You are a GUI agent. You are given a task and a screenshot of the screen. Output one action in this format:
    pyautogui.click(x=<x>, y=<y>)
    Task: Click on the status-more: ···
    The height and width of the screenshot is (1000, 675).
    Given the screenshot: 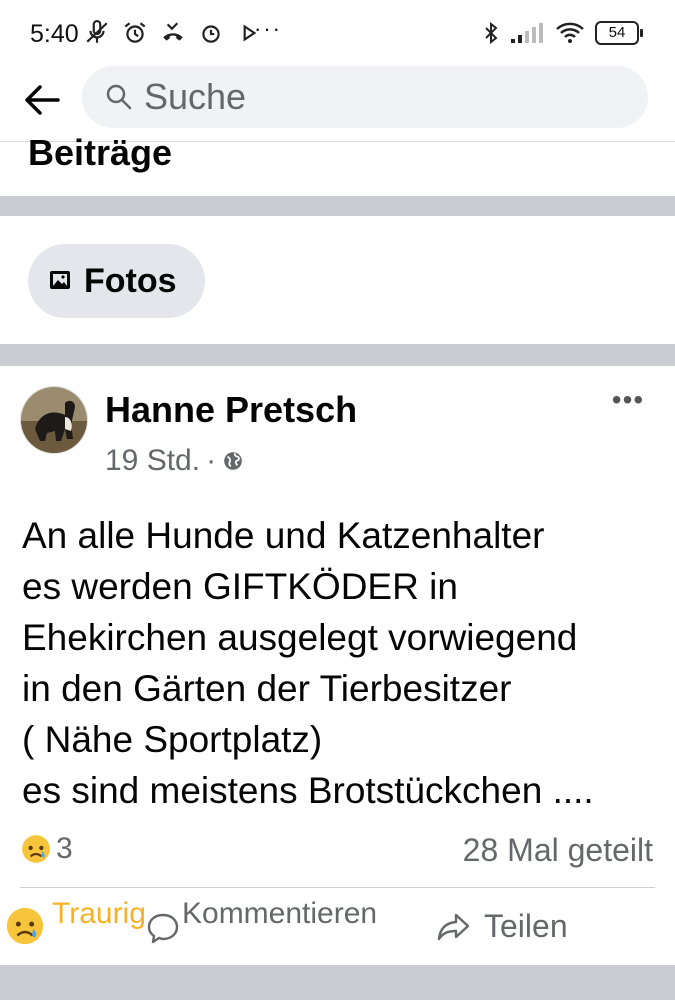 What is the action you would take?
    pyautogui.click(x=268, y=28)
    